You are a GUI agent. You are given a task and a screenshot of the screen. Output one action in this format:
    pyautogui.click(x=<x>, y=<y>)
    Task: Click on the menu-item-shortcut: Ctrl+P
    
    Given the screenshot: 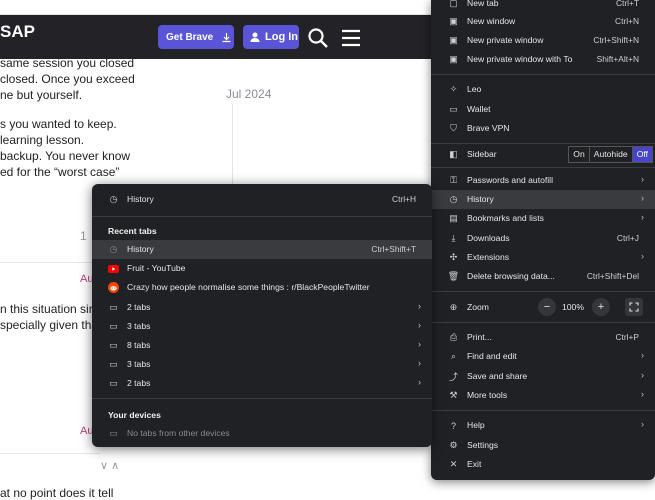 What is the action you would take?
    pyautogui.click(x=627, y=337)
    